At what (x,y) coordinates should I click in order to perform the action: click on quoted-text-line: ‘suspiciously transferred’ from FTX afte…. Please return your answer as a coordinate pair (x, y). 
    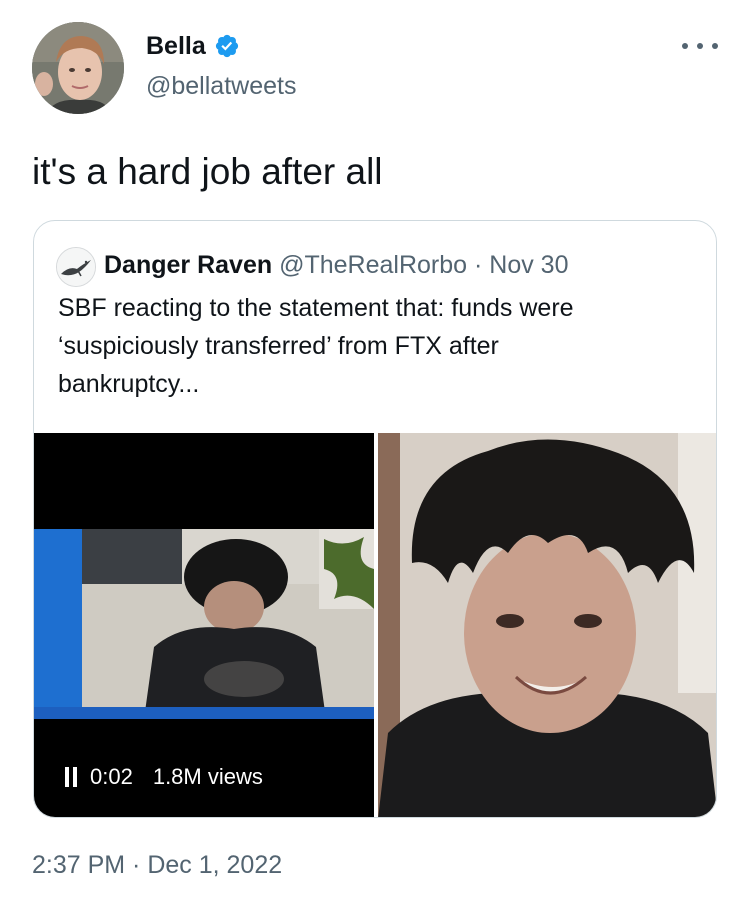
    Looking at the image, I should click on (278, 346).